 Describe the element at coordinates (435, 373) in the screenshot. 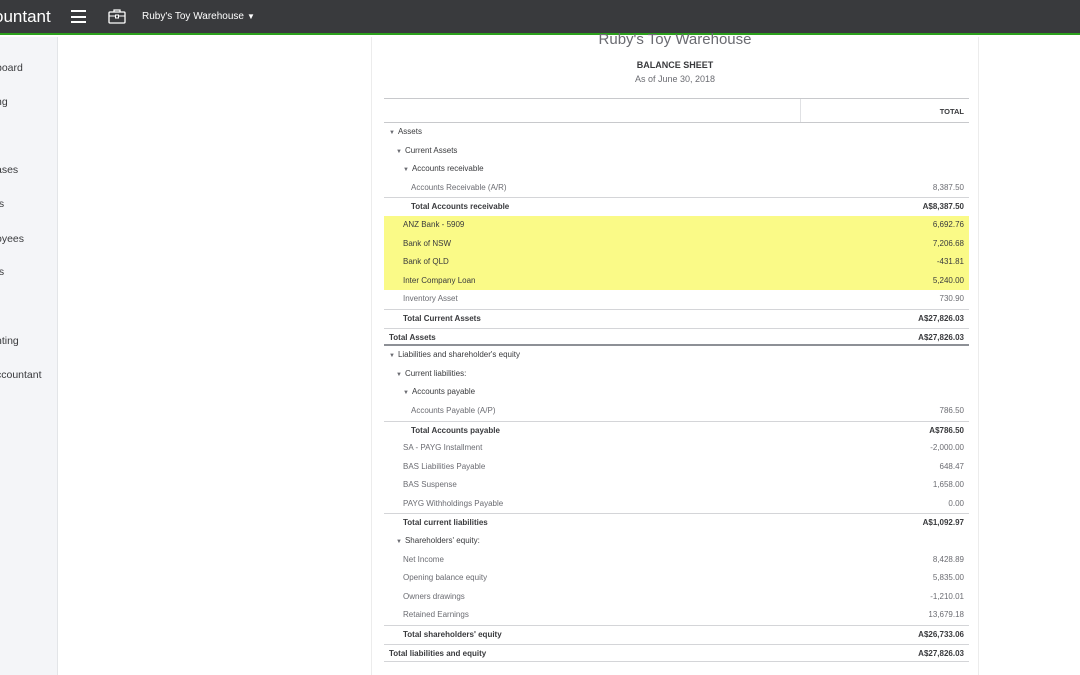

I see `row-label: Current liabilities:` at that location.